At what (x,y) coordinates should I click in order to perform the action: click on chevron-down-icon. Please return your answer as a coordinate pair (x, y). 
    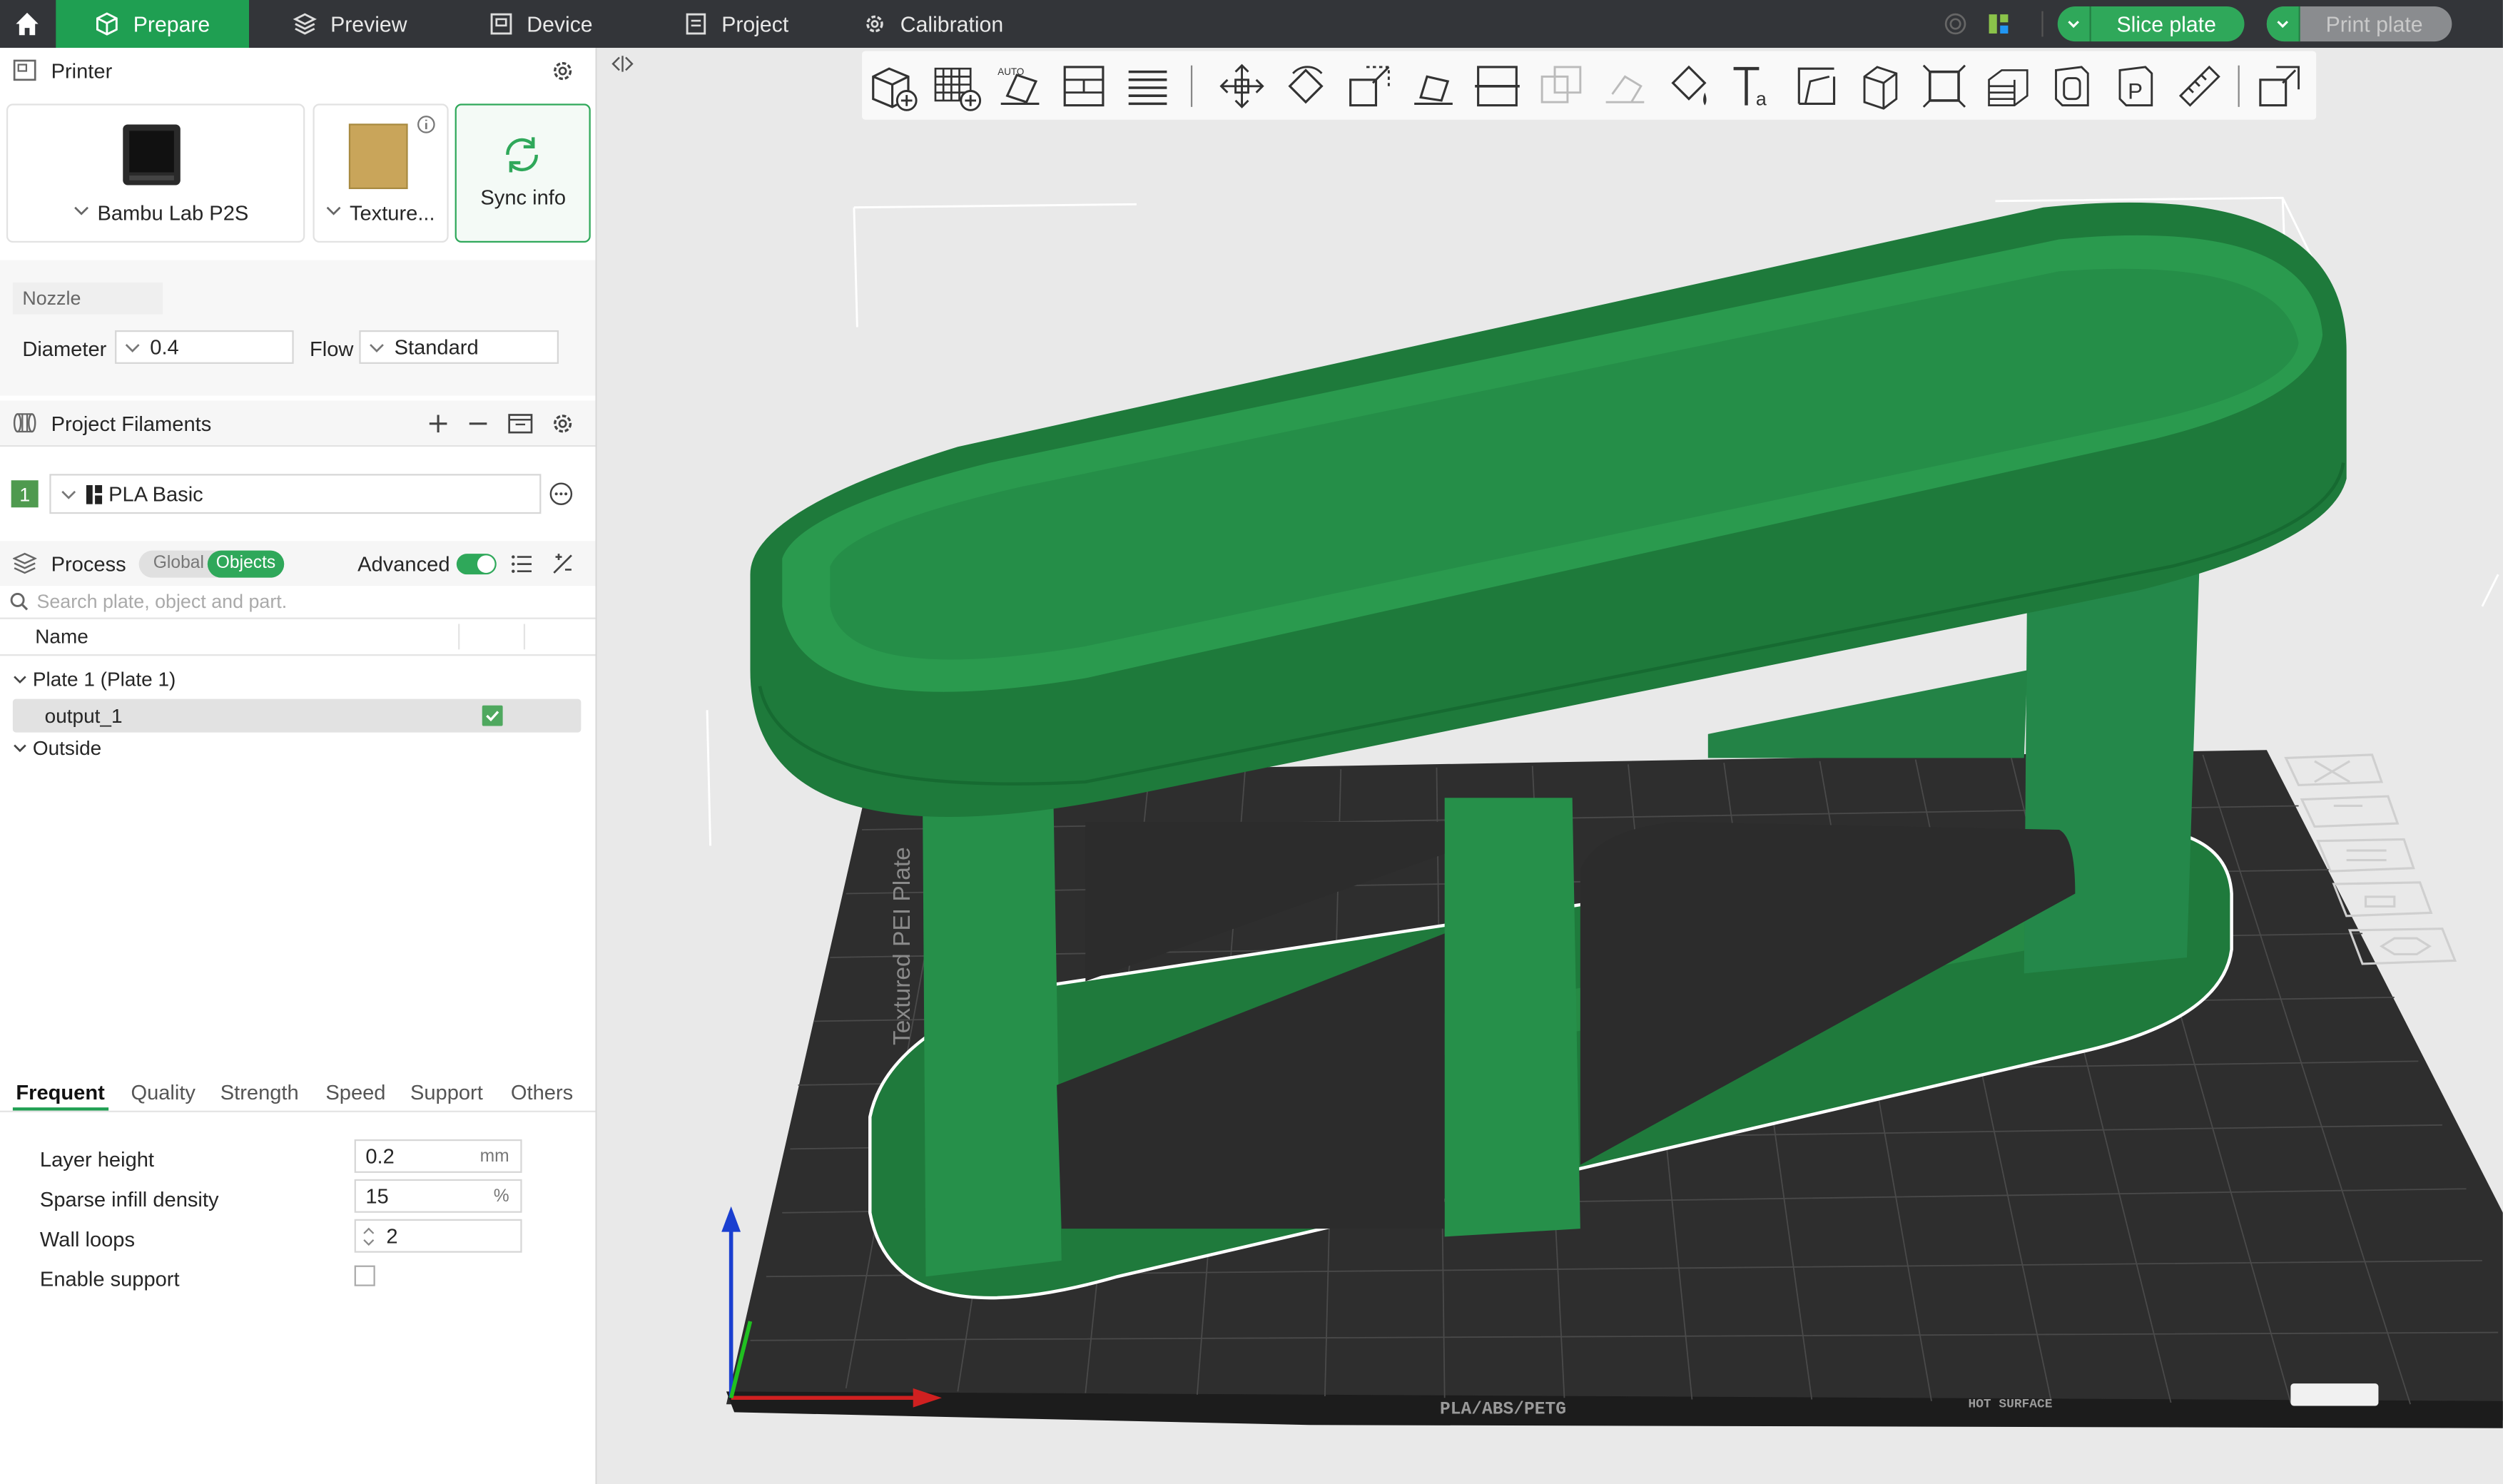
    Looking at the image, I should click on (377, 347).